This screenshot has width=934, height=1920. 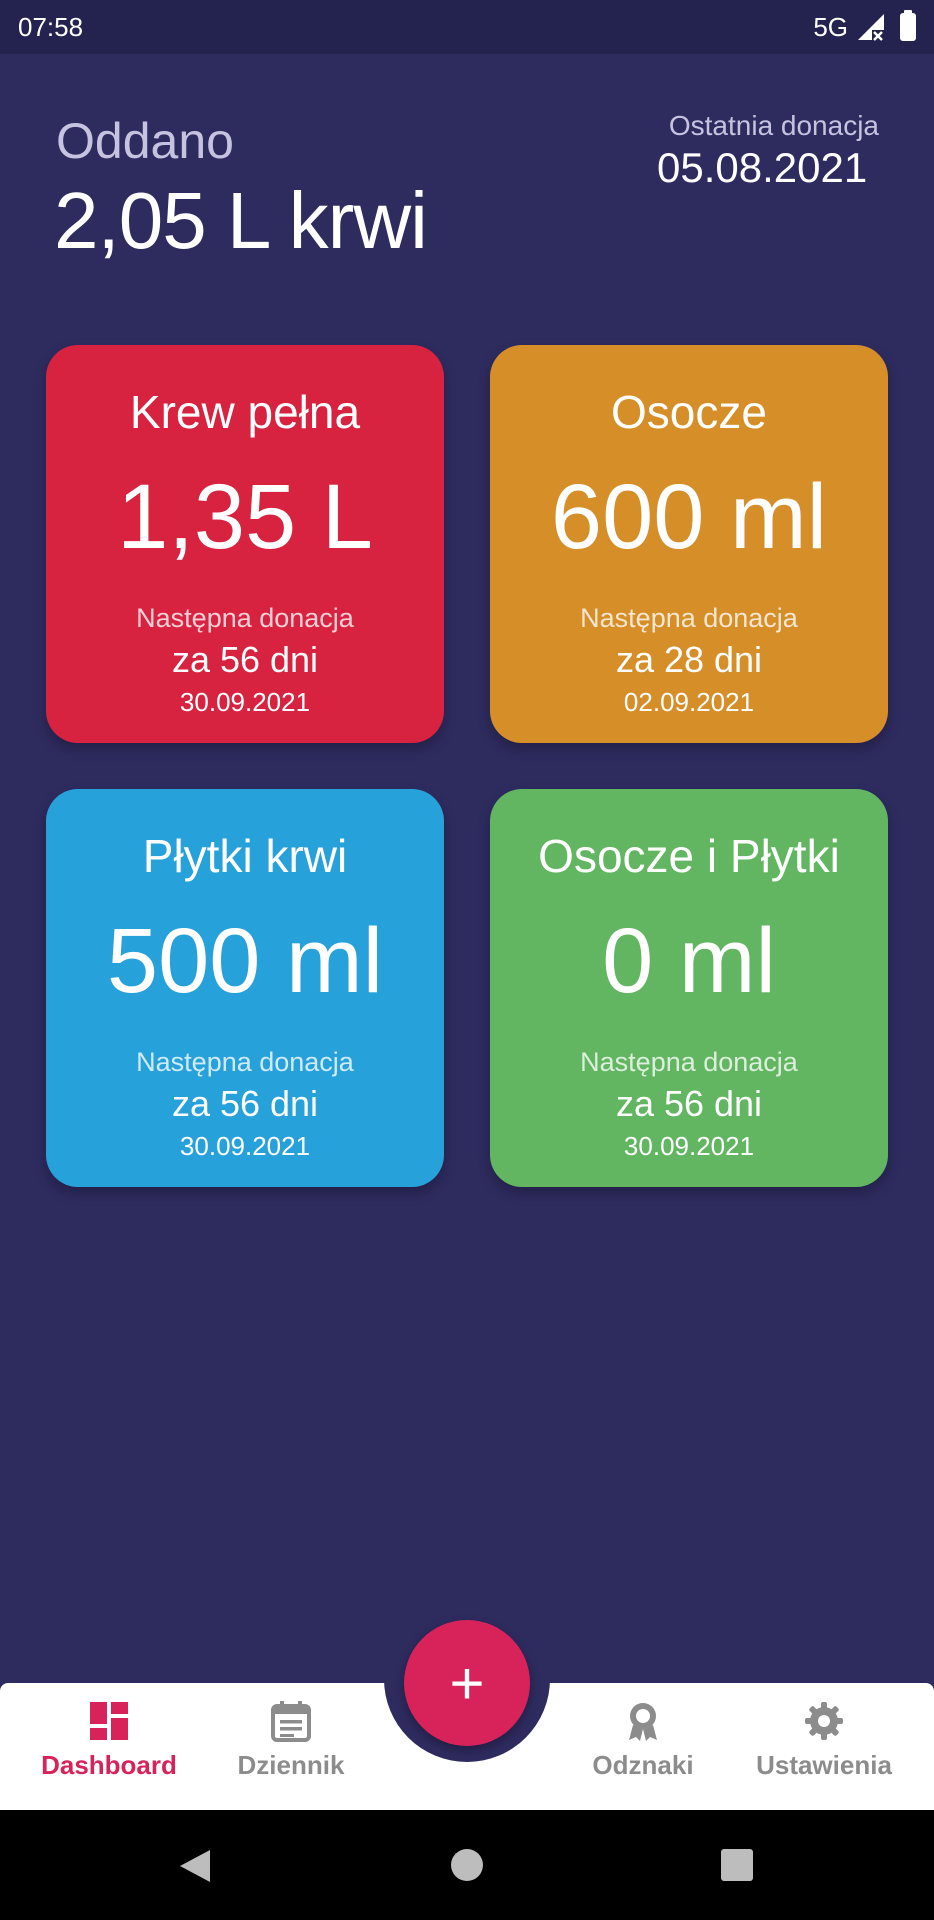 I want to click on plus-icon: +, so click(x=467, y=1683).